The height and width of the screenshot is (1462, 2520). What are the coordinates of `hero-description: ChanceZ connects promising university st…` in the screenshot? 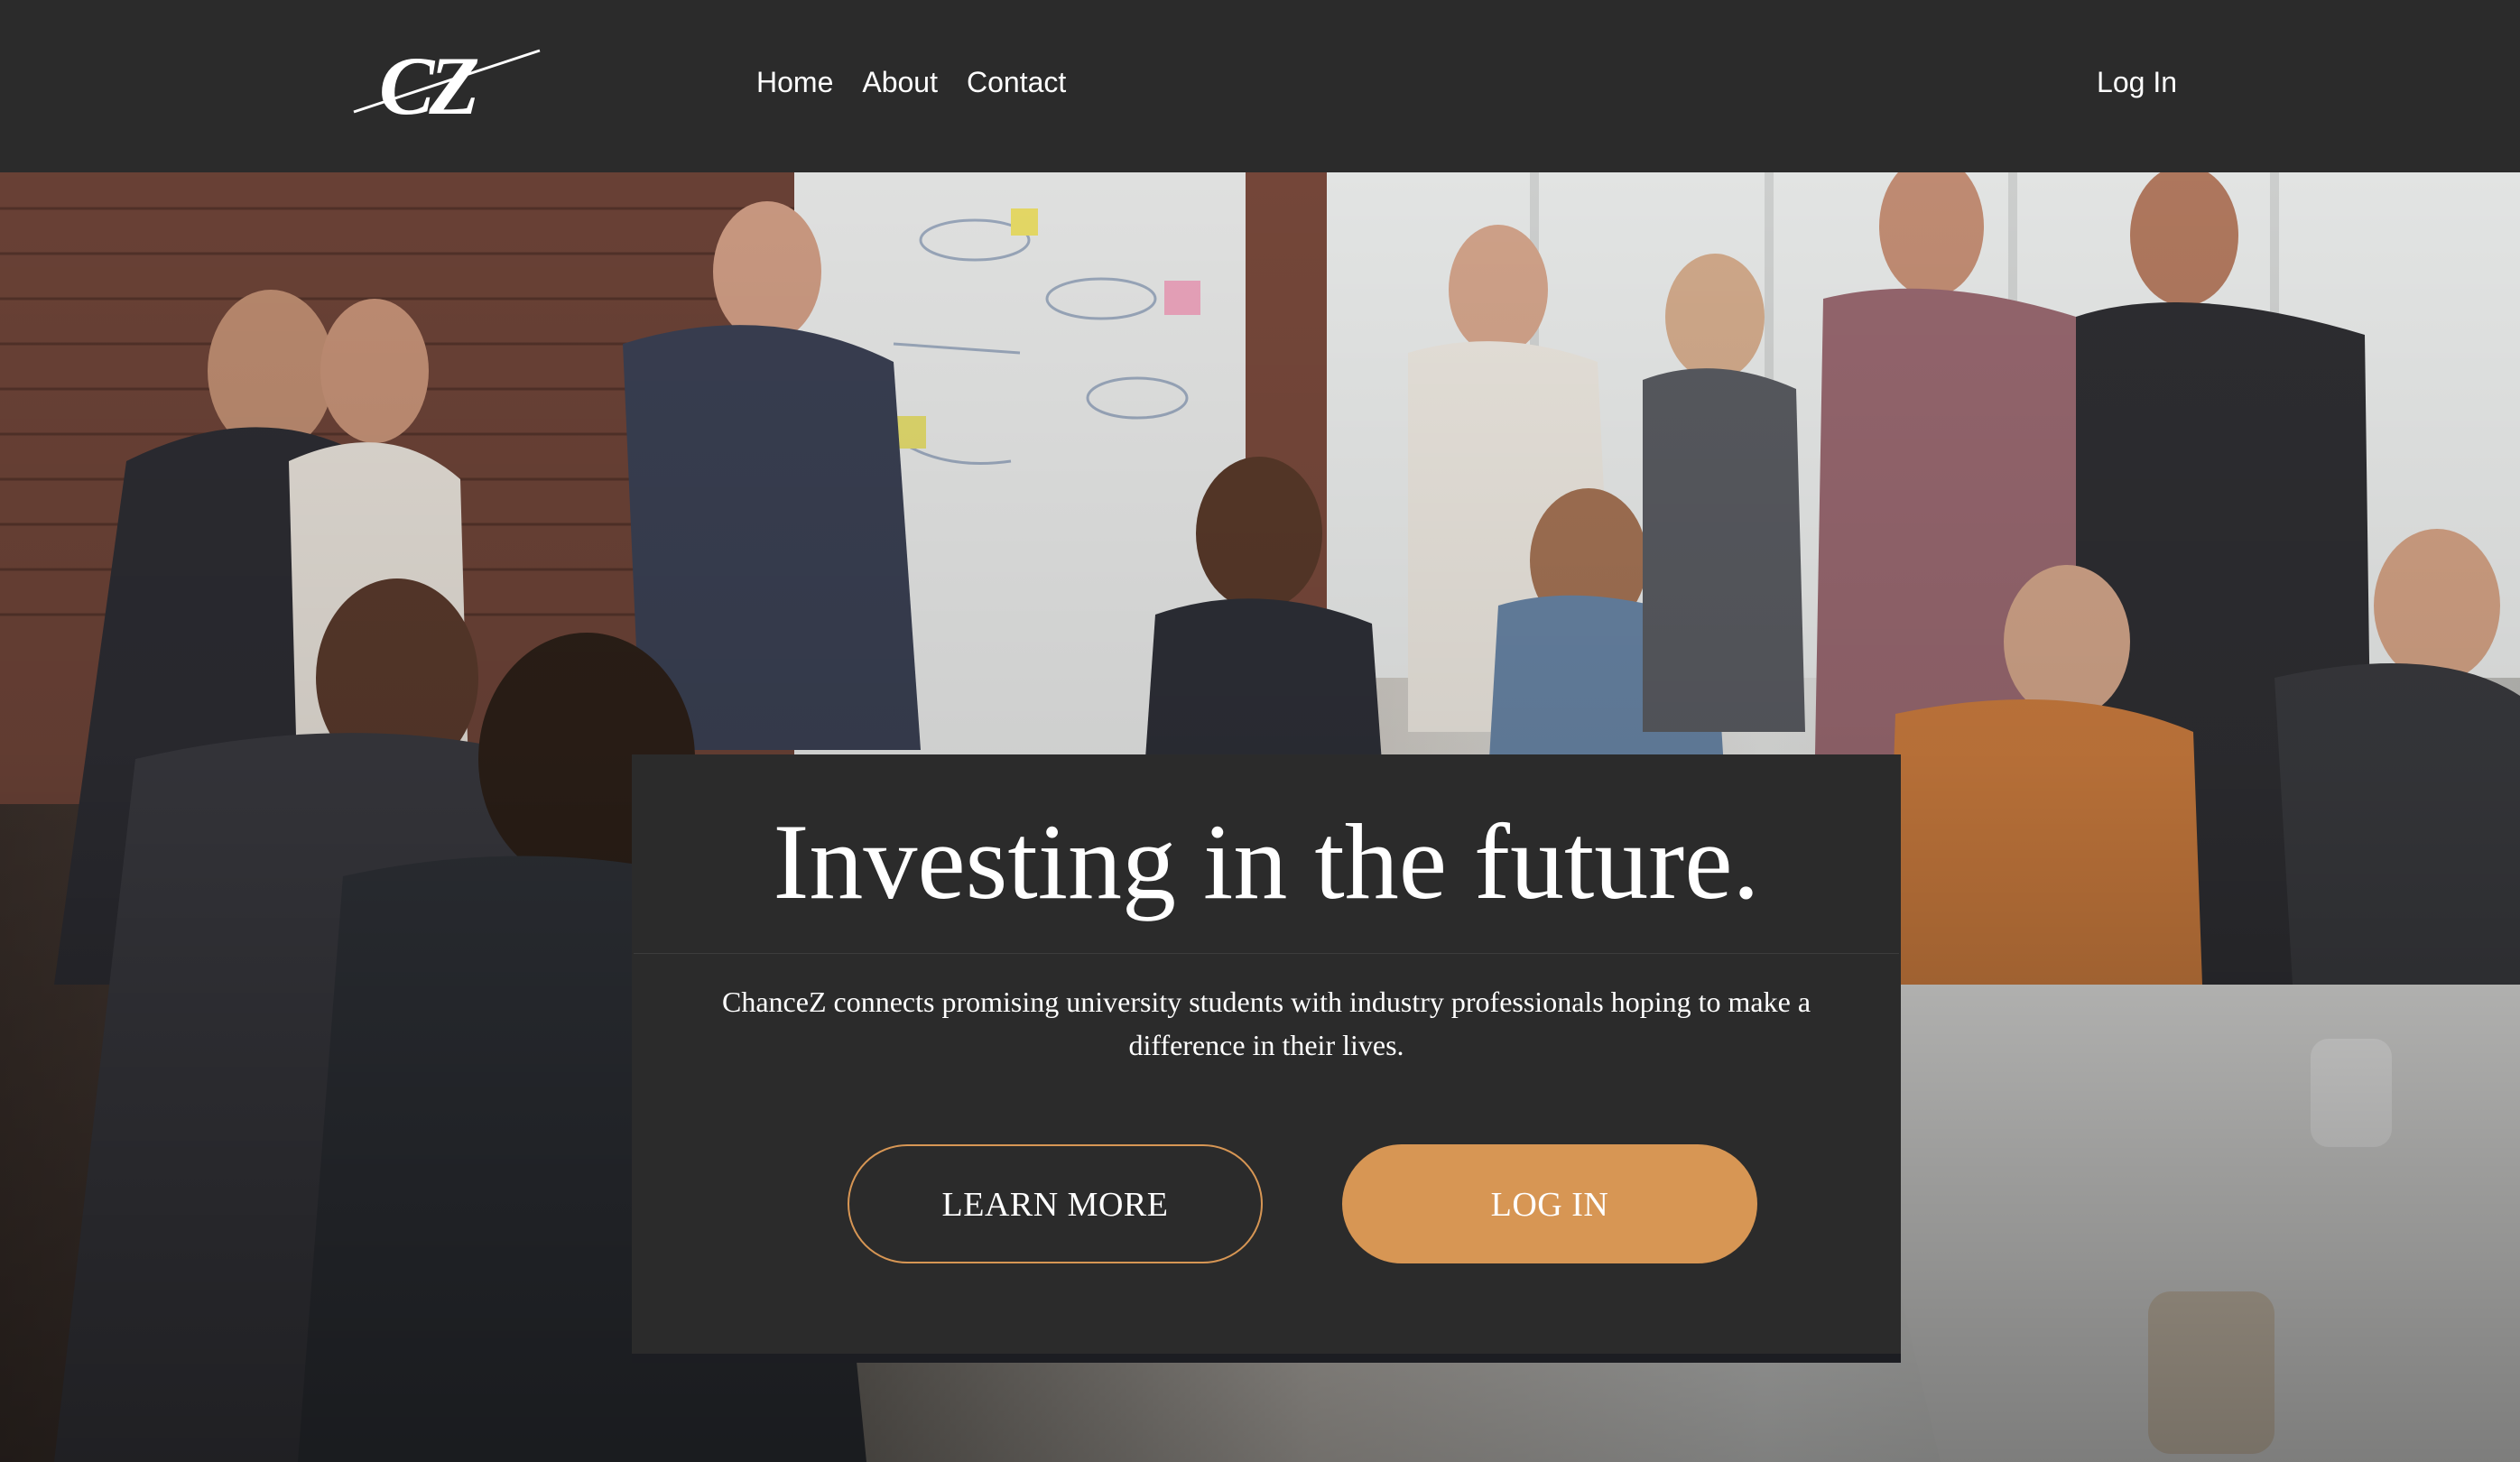 It's located at (1266, 1023).